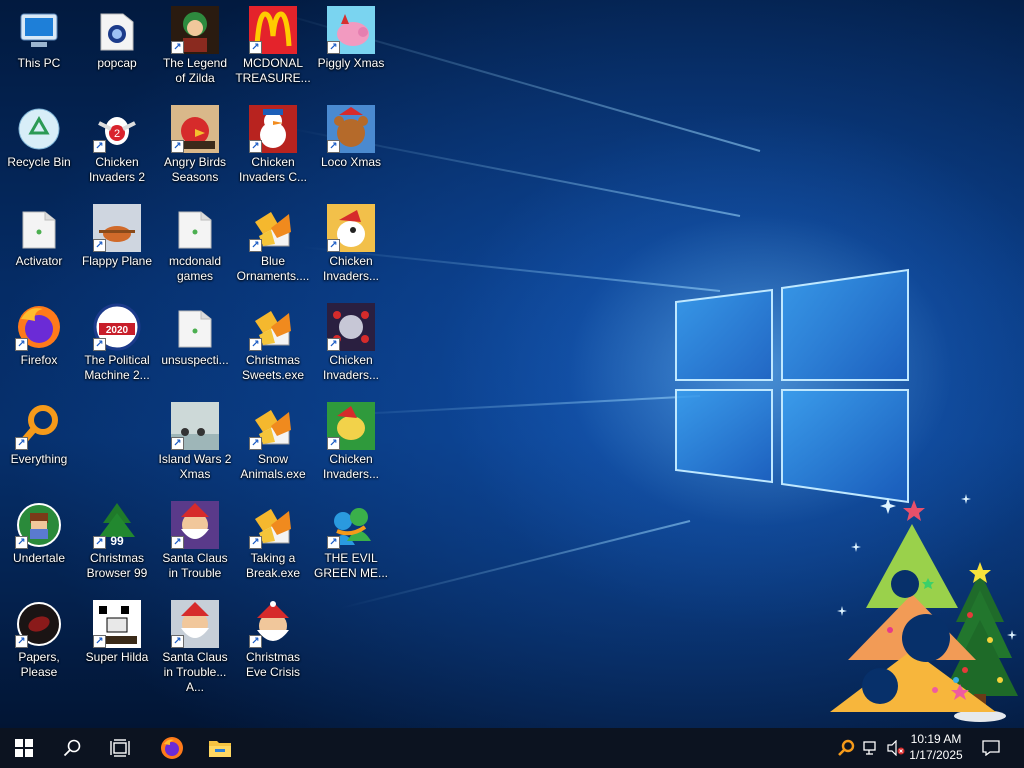 The height and width of the screenshot is (768, 1024). What do you see at coordinates (272, 664) in the screenshot?
I see `desktop-icon-label: Christmas Eve Crisis` at bounding box center [272, 664].